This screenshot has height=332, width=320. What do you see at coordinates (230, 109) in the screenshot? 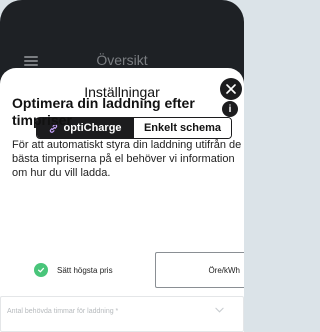
I see `info-icon: i` at bounding box center [230, 109].